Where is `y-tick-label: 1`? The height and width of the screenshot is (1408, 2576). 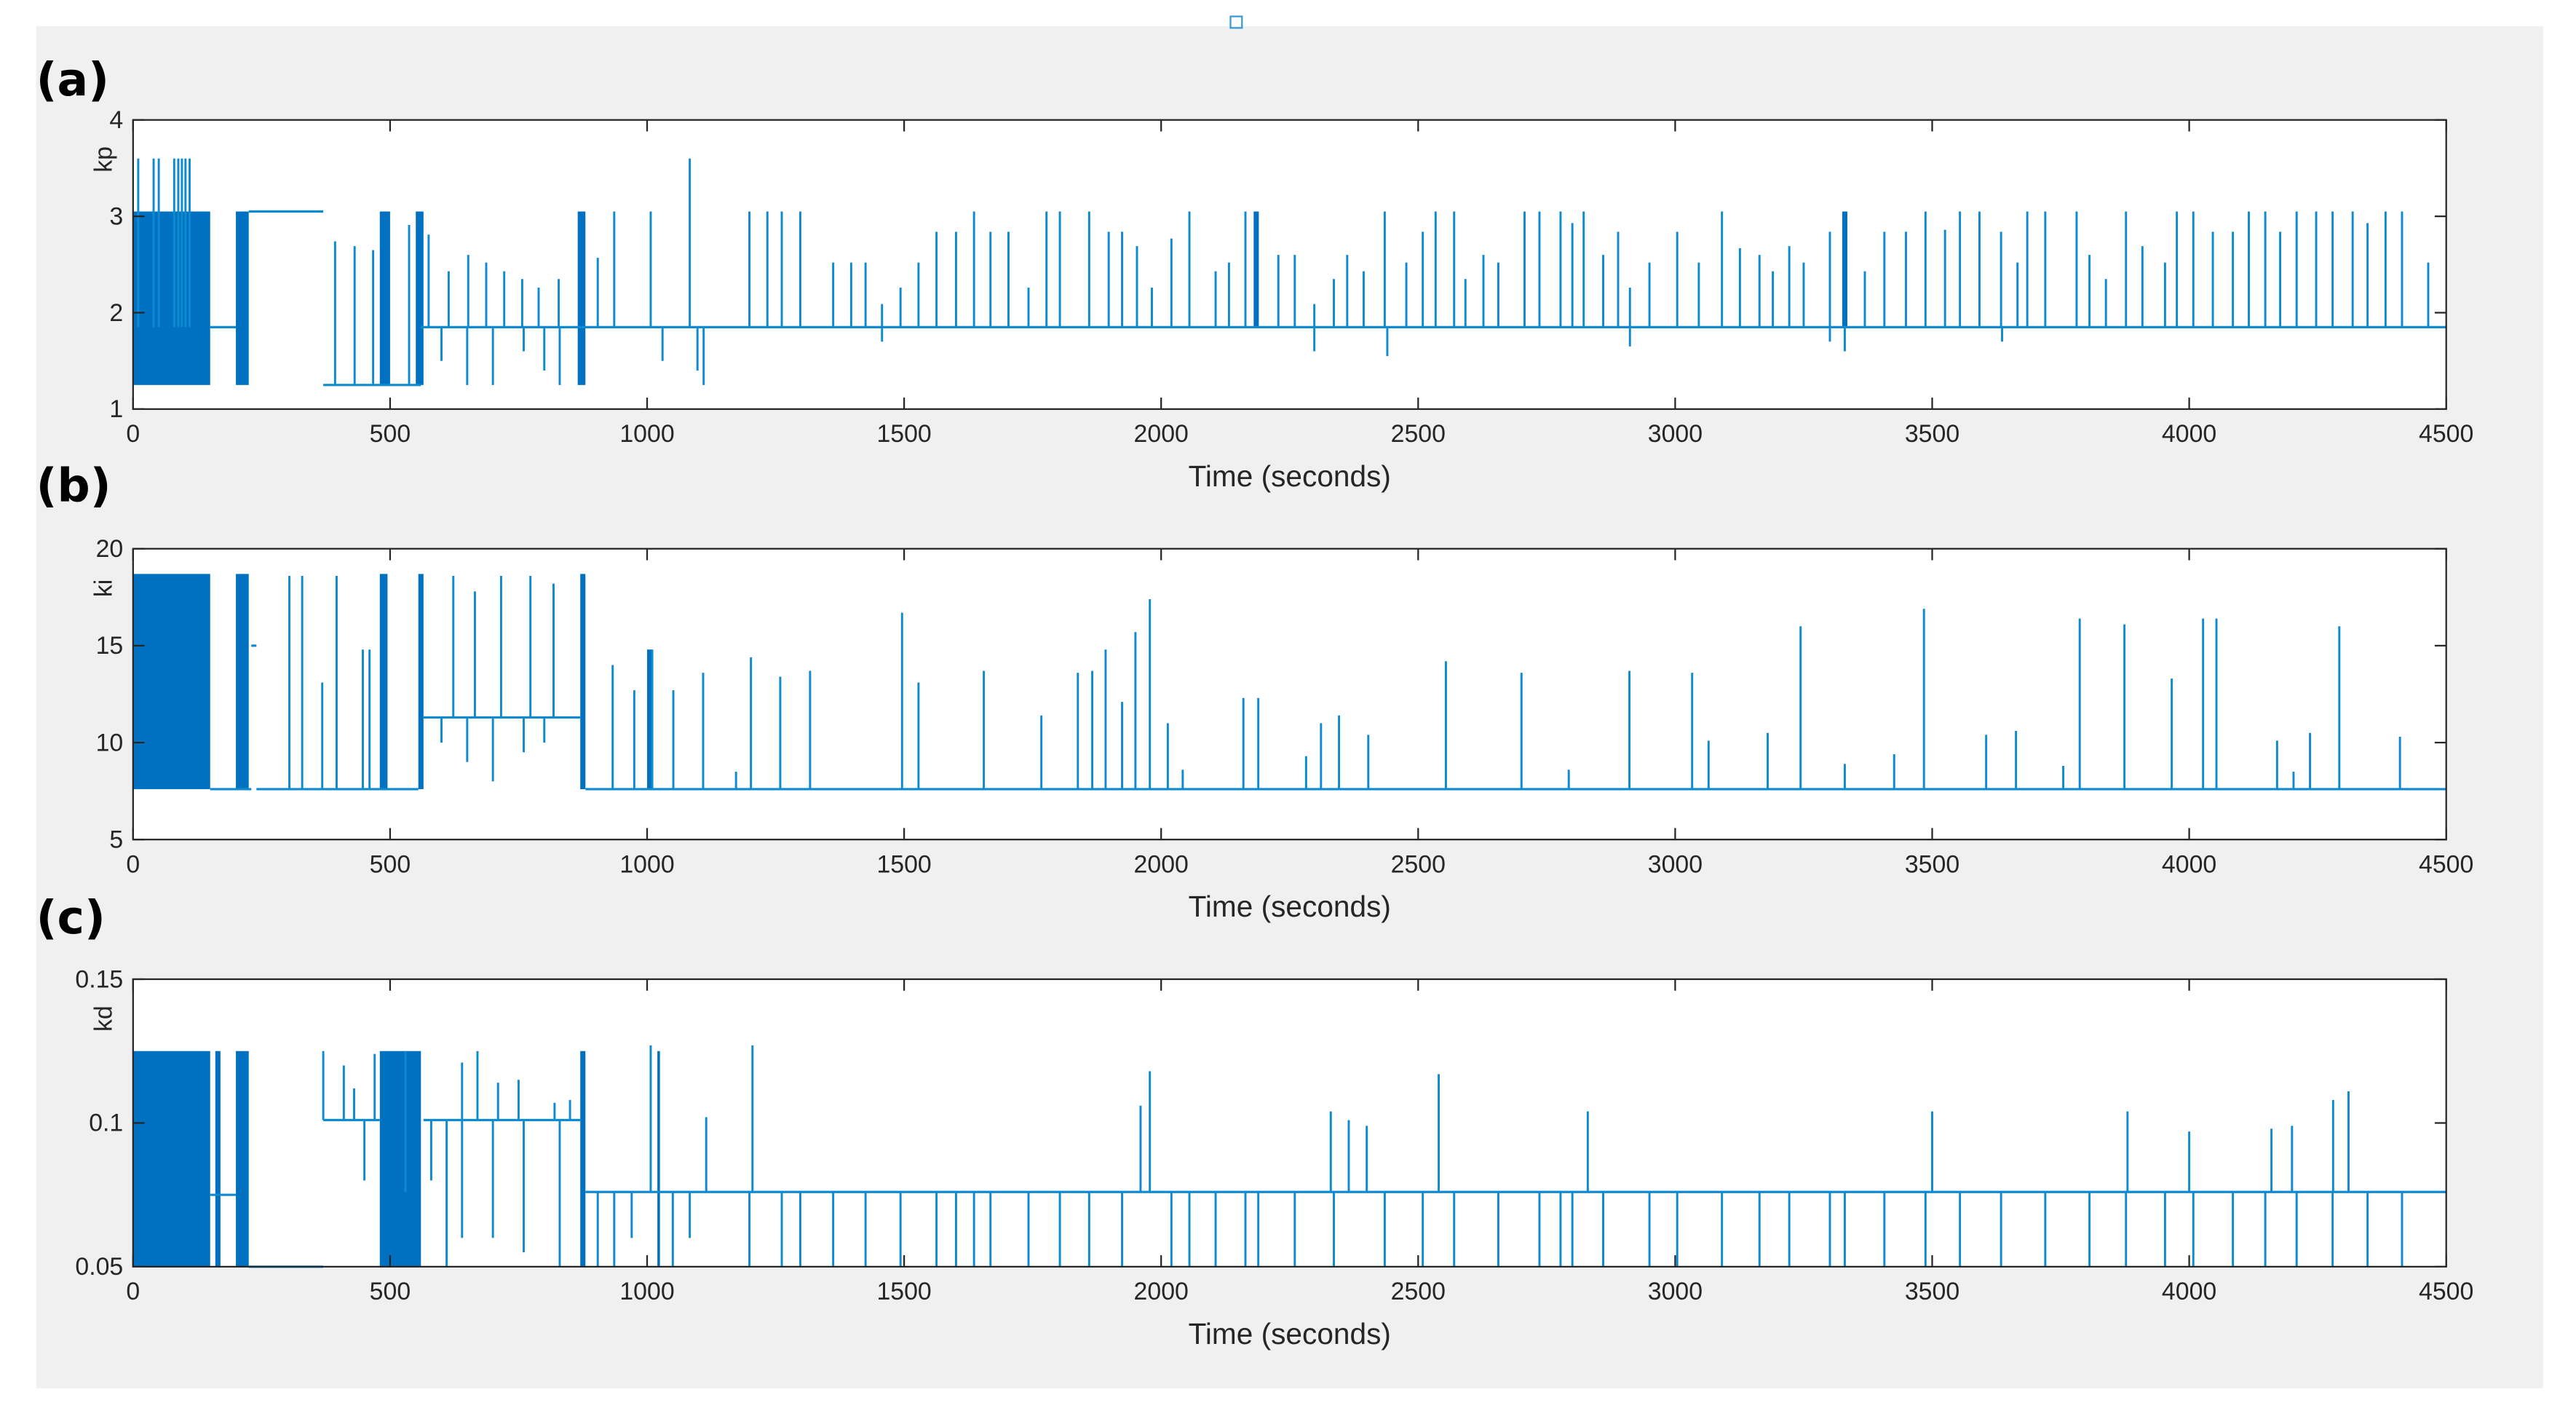
y-tick-label: 1 is located at coordinates (116, 409).